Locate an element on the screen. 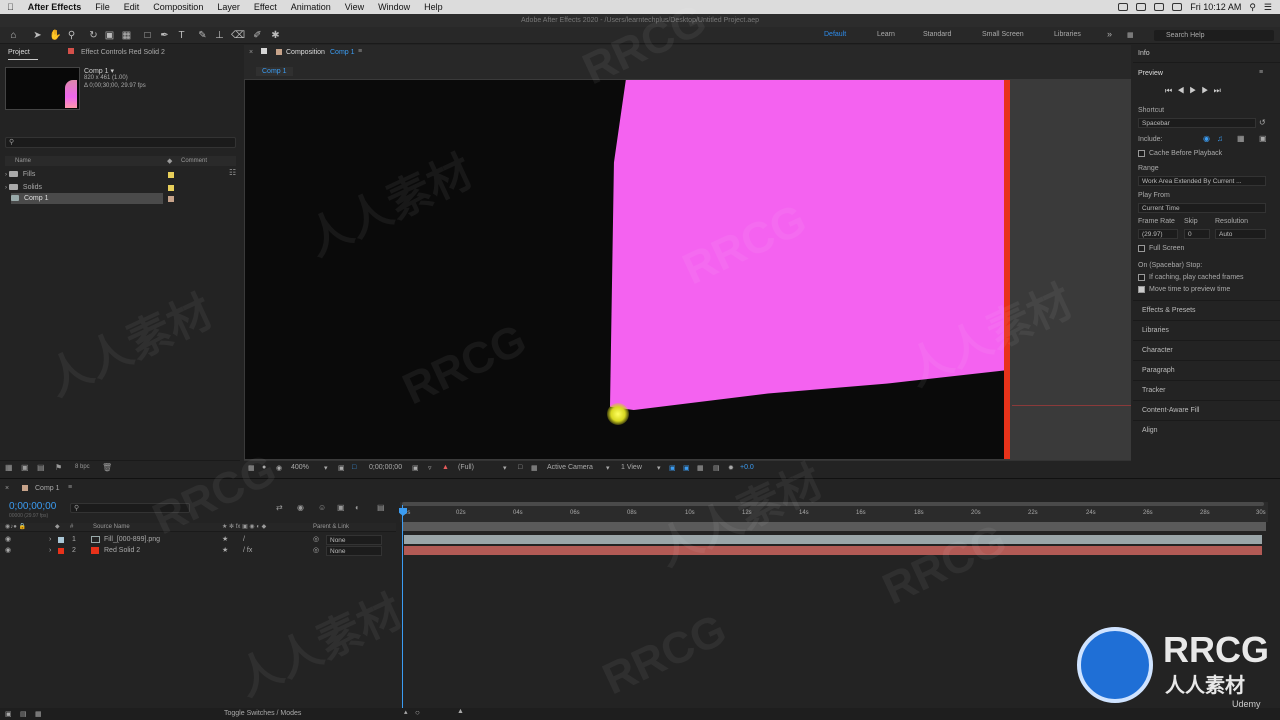 Image resolution: width=1280 pixels, height=720 pixels. section-effects-presets: Effects & Presets is located at coordinates (1206, 310).